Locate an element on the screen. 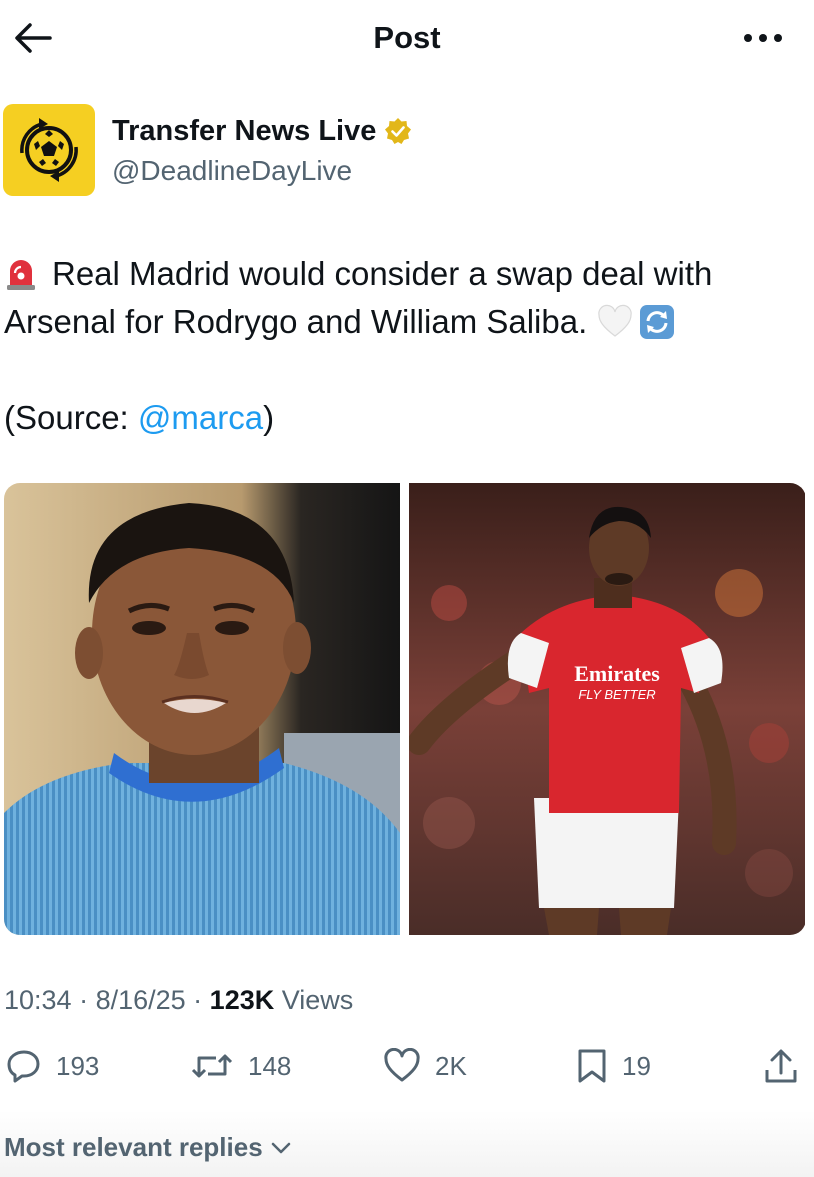 The width and height of the screenshot is (814, 1177). more-horizontal-icon is located at coordinates (763, 38).